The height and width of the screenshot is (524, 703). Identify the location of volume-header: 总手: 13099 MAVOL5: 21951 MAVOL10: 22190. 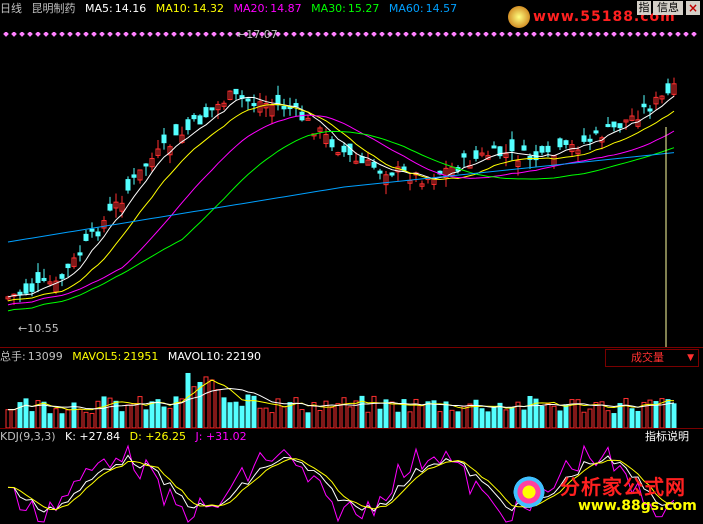
(133, 357).